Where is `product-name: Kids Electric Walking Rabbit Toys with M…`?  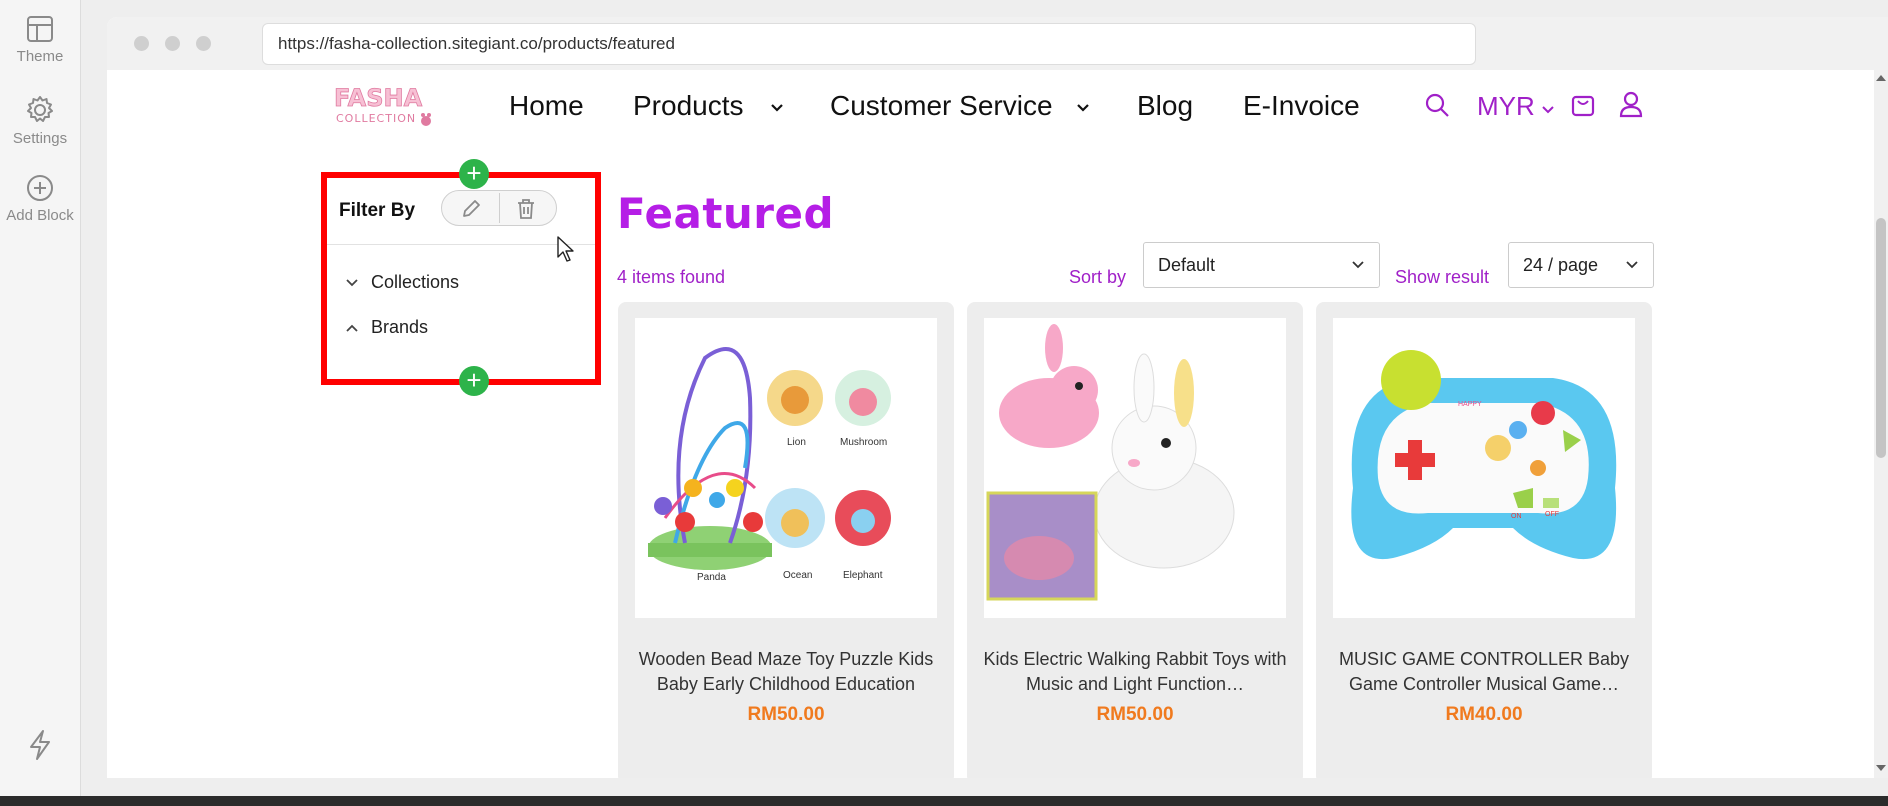 product-name: Kids Electric Walking Rabbit Toys with M… is located at coordinates (1135, 672).